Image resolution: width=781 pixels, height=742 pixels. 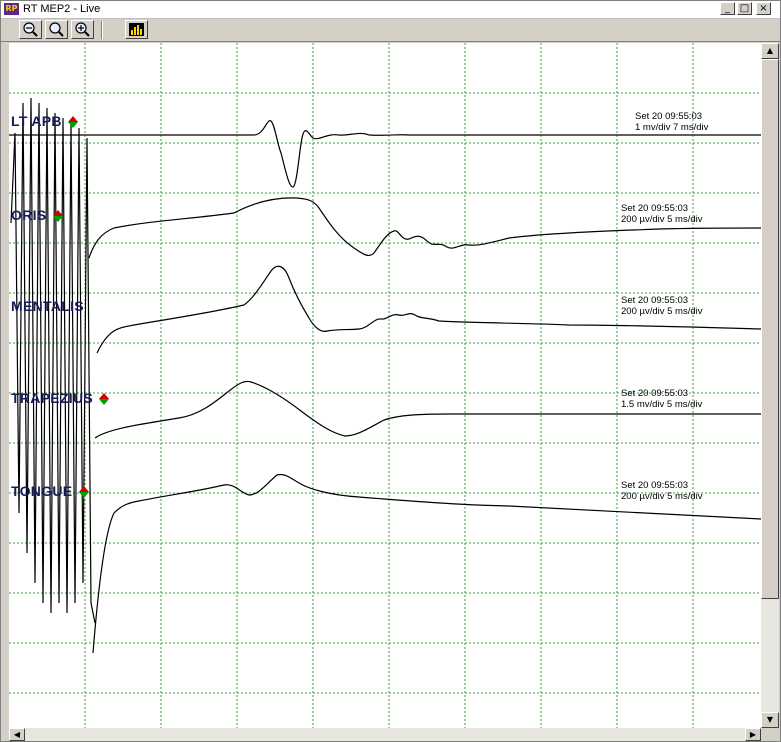 What do you see at coordinates (29, 215) in the screenshot?
I see `channel-name: ORIS` at bounding box center [29, 215].